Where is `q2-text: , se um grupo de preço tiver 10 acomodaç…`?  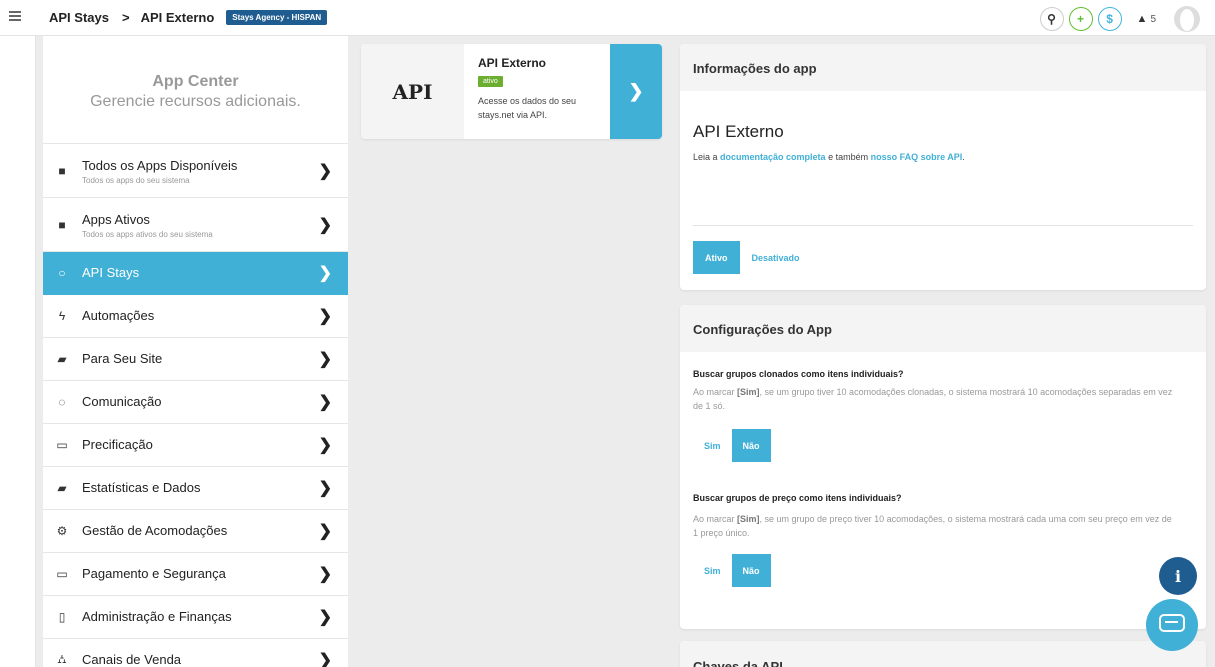
q2-text: , se um grupo de preço tiver 10 acomodaç… is located at coordinates (932, 526).